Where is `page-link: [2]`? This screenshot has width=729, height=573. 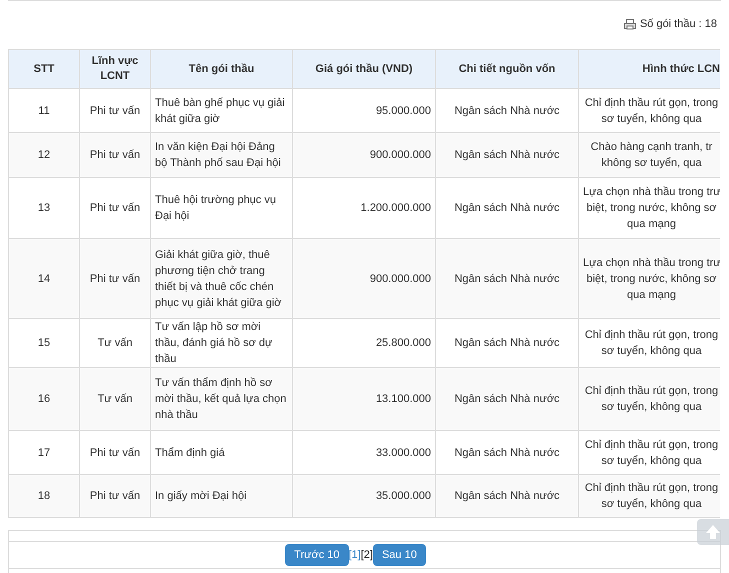
page-link: [2] is located at coordinates (366, 555).